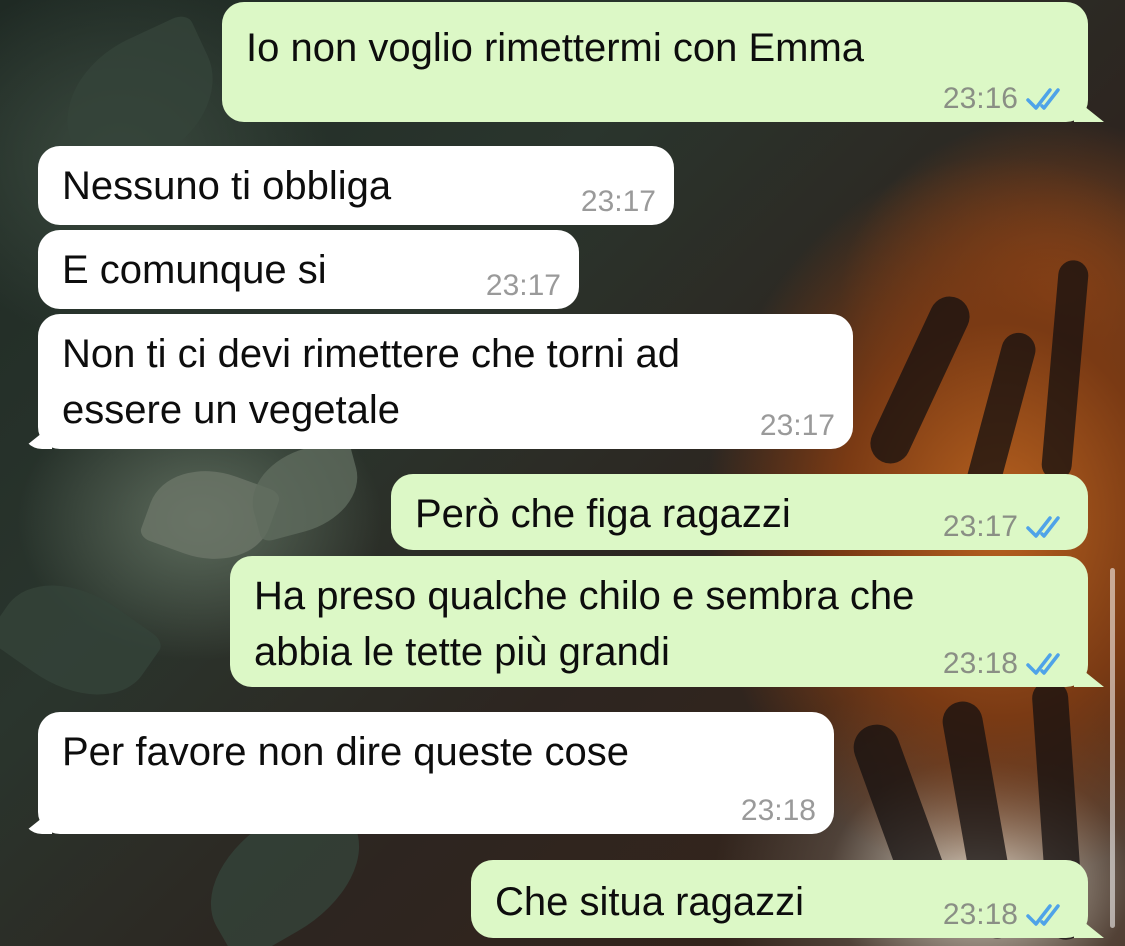  Describe the element at coordinates (1112, 748) in the screenshot. I see `scrollbar` at that location.